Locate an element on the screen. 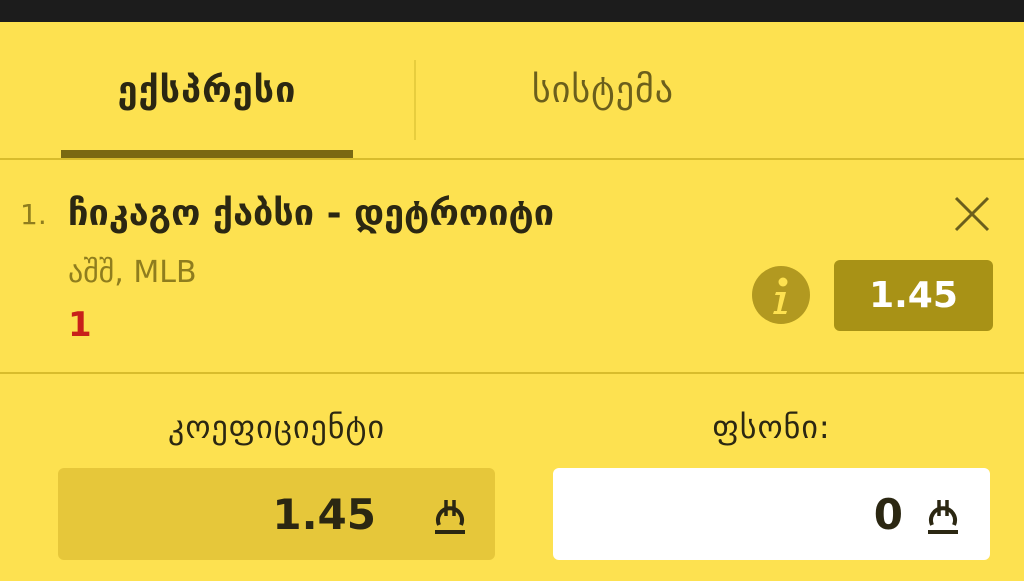 Image resolution: width=1024 pixels, height=581 pixels. event-title: ჩიკაგო ქაბსი - დეტროიტი is located at coordinates (311, 213).